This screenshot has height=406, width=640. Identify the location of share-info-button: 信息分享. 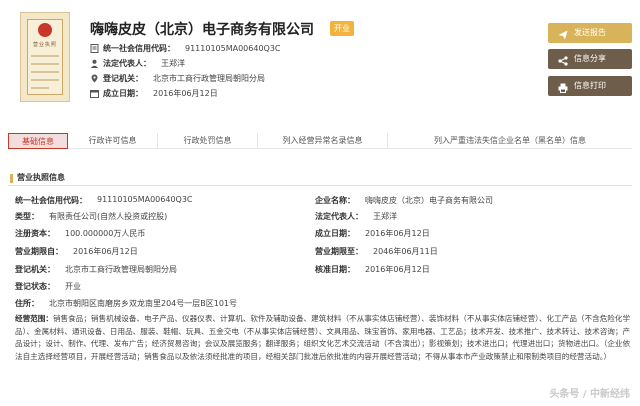
(590, 59).